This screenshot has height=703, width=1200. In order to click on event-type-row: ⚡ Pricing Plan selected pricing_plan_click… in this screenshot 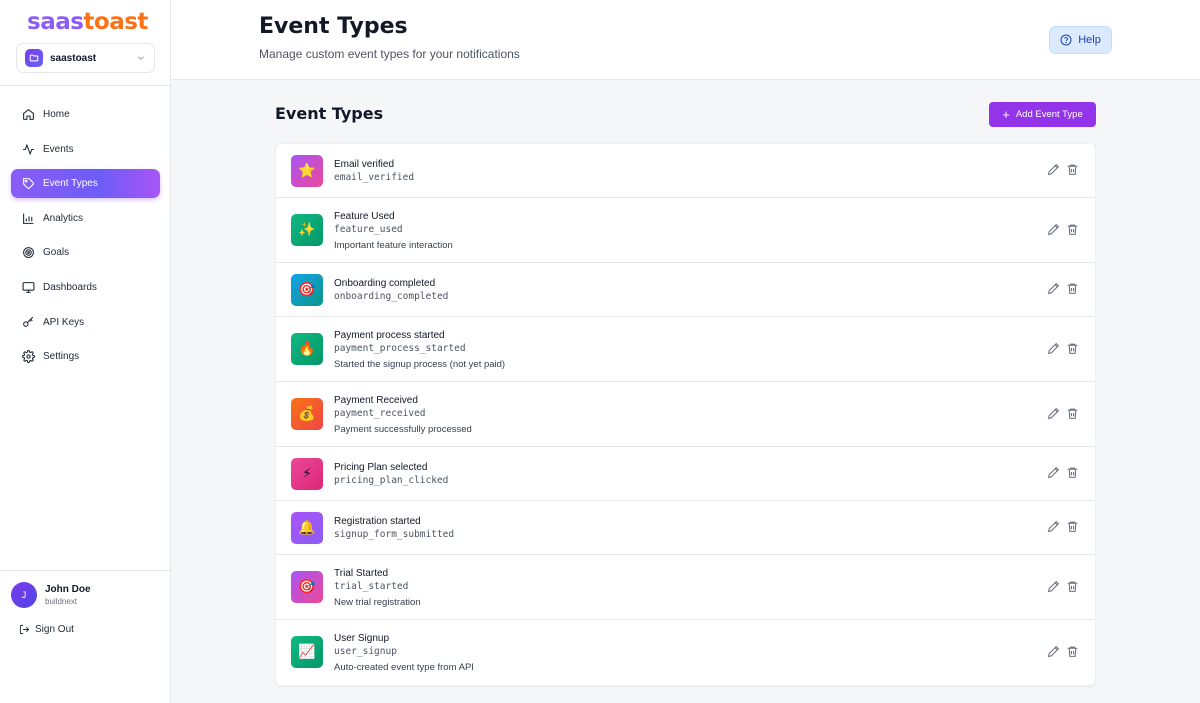, I will do `click(685, 474)`.